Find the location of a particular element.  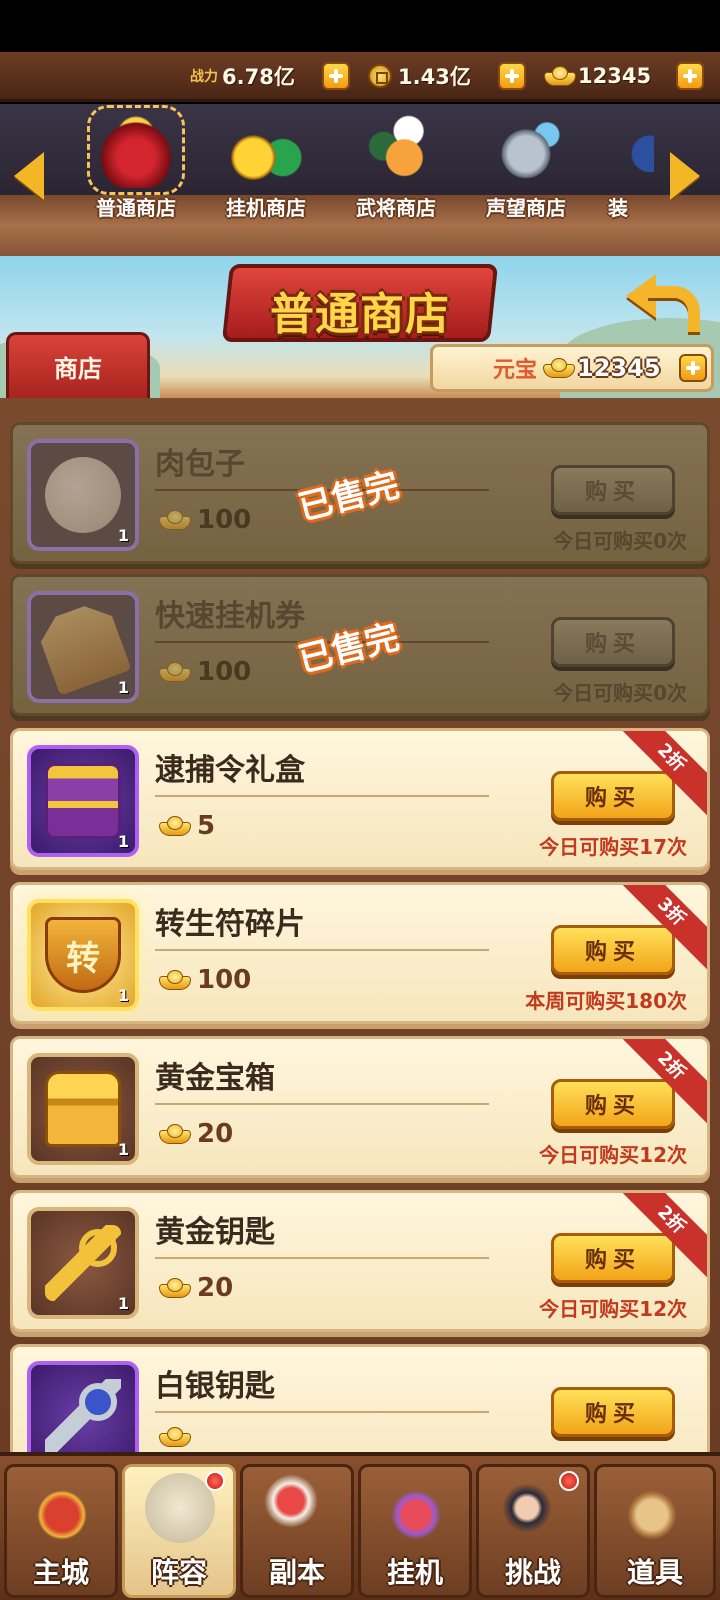

resource-bar: 战力 6.78亿 1.43亿 12345 is located at coordinates (360, 77).